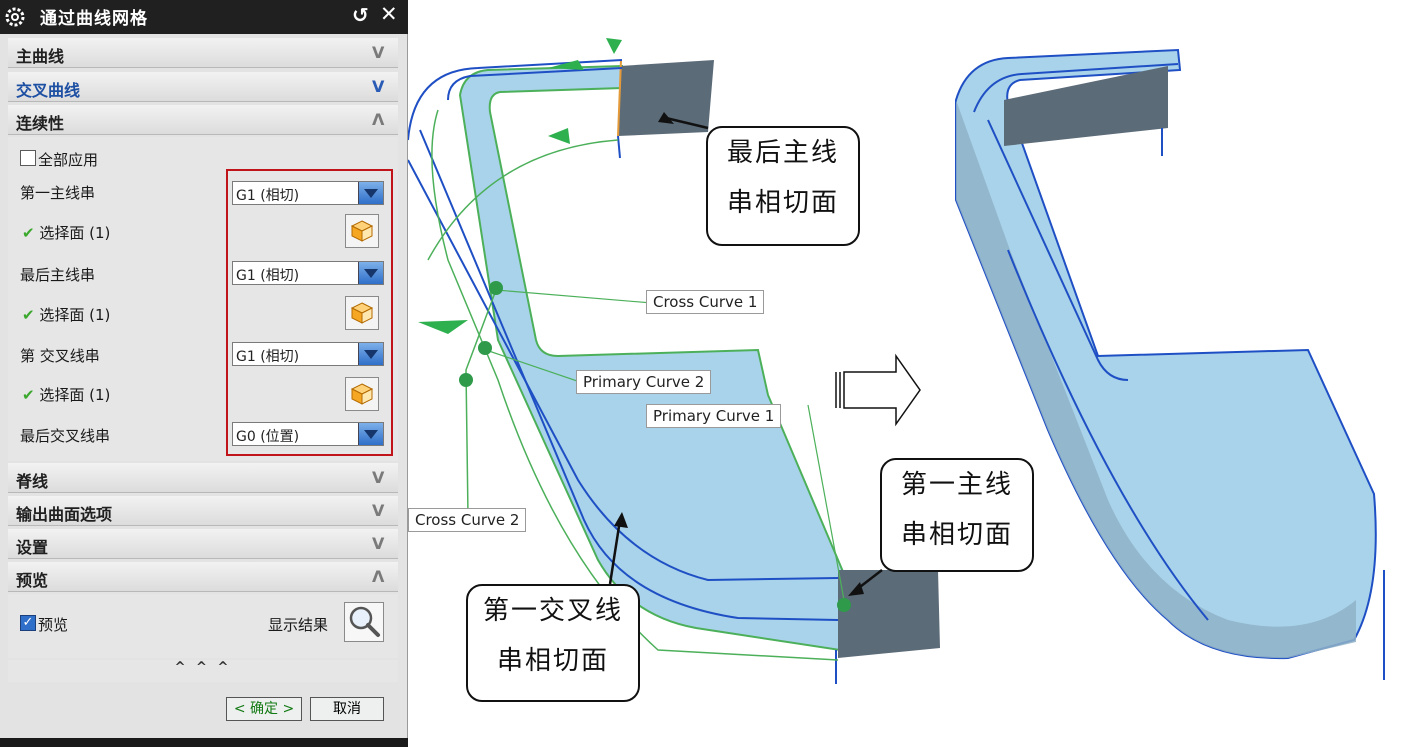  Describe the element at coordinates (58, 275) in the screenshot. I see `last-primary-label: 最后主线串` at that location.